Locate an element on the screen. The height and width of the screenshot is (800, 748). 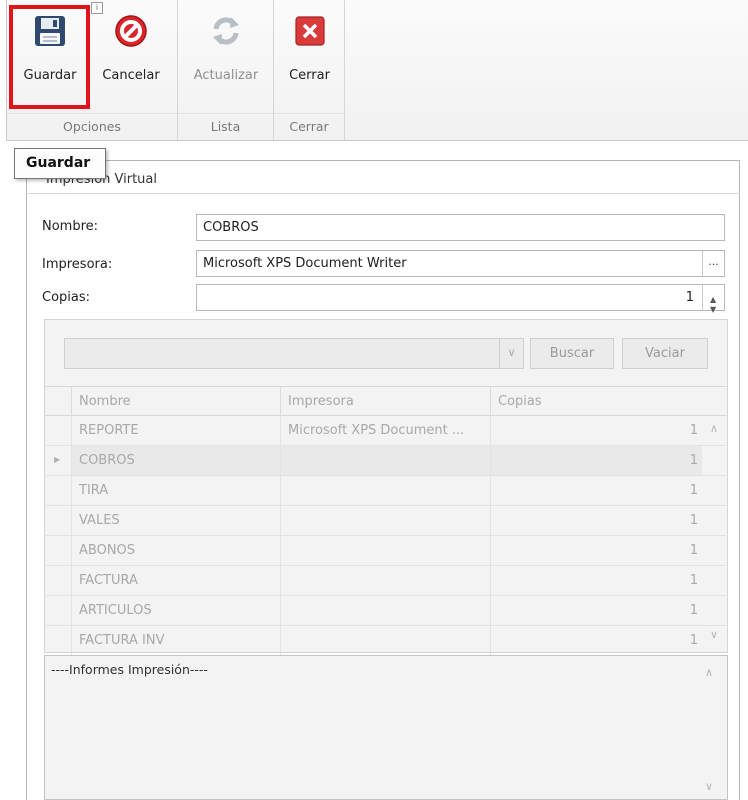
cell-name: ARTICULOS is located at coordinates (175, 610).